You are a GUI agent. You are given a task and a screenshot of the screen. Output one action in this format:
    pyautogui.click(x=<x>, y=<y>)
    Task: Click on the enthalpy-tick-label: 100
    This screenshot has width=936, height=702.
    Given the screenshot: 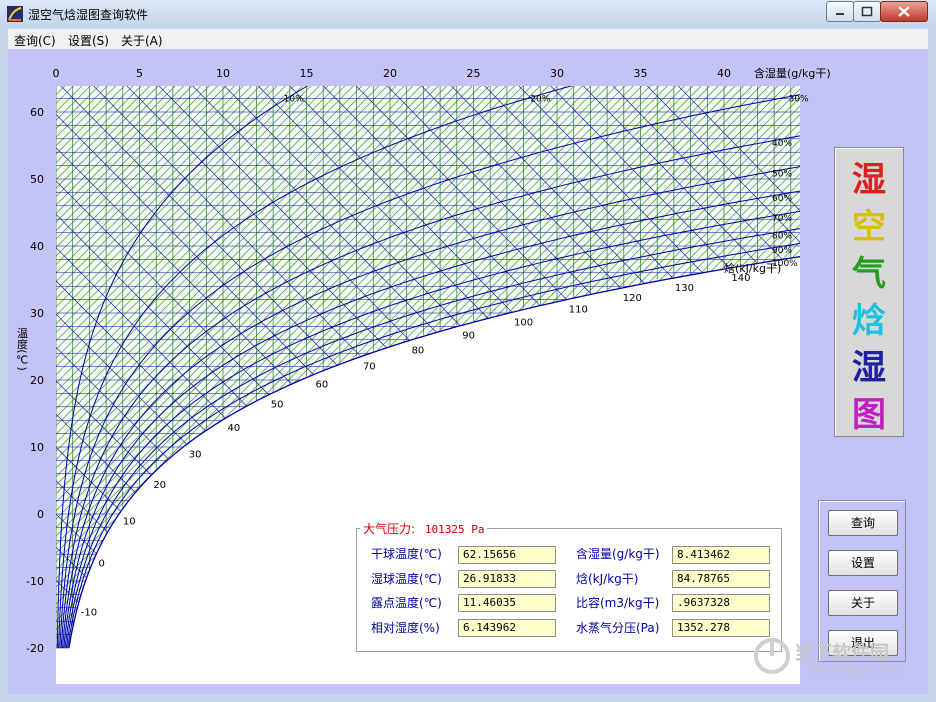 What is the action you would take?
    pyautogui.click(x=523, y=322)
    